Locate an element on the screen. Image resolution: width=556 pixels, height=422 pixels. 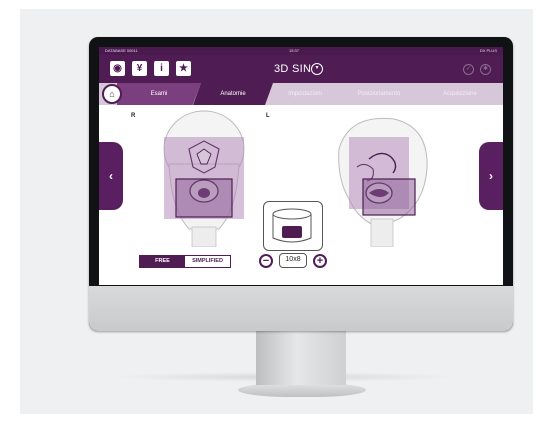
status-bar: DATABASE 00011 15:37 DX PLUS is located at coordinates (301, 51).